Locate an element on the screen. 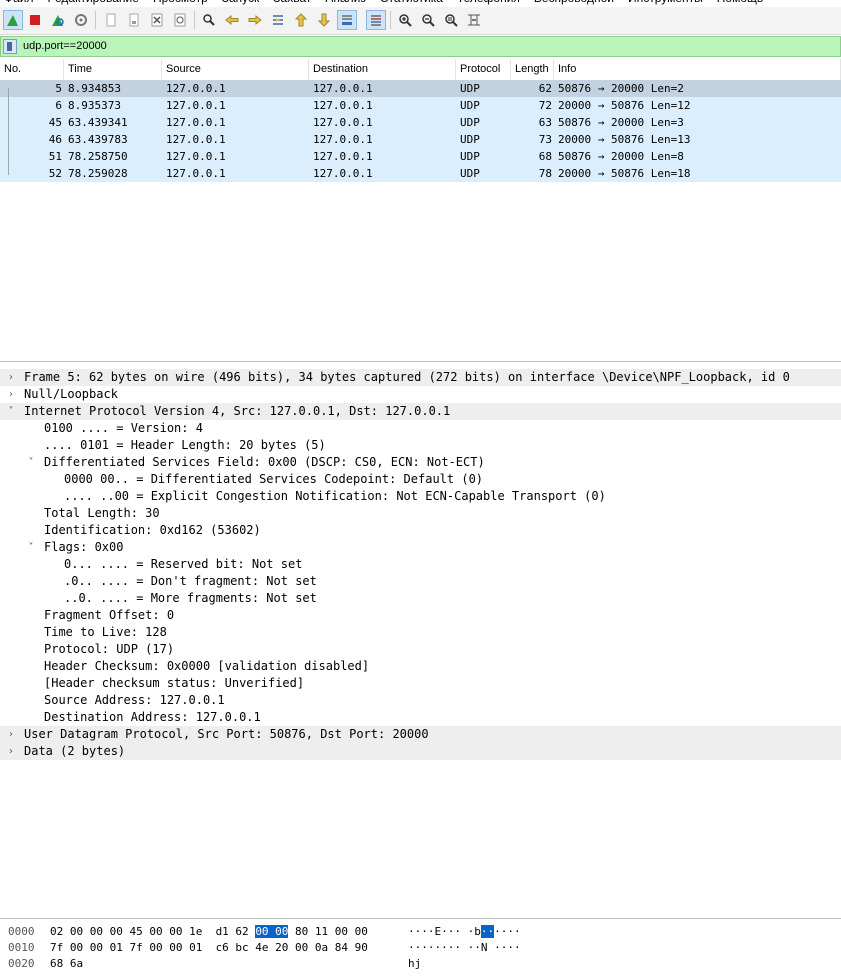 The height and width of the screenshot is (980, 841). autoscroll-icon is located at coordinates (347, 20).